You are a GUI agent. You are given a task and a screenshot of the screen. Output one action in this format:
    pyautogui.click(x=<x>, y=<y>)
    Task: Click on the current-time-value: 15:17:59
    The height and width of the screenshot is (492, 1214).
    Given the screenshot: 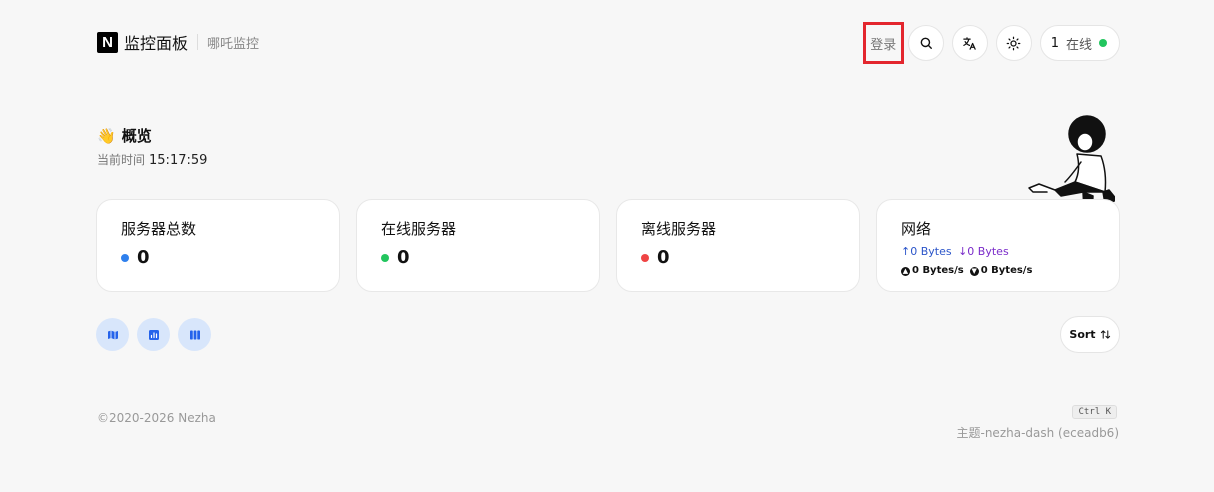 What is the action you would take?
    pyautogui.click(x=178, y=160)
    